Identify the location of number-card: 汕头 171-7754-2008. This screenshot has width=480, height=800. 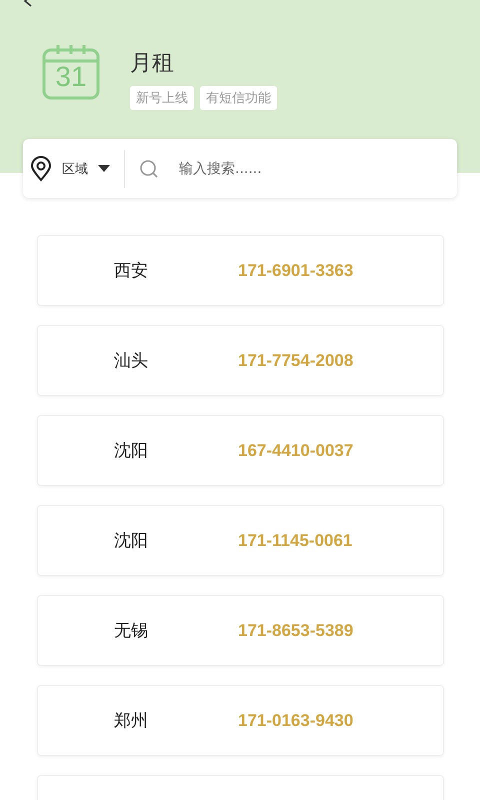
(240, 360).